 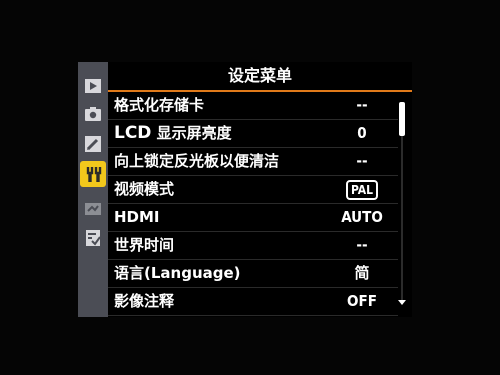 What do you see at coordinates (93, 114) in the screenshot?
I see `shooting-menu-icon` at bounding box center [93, 114].